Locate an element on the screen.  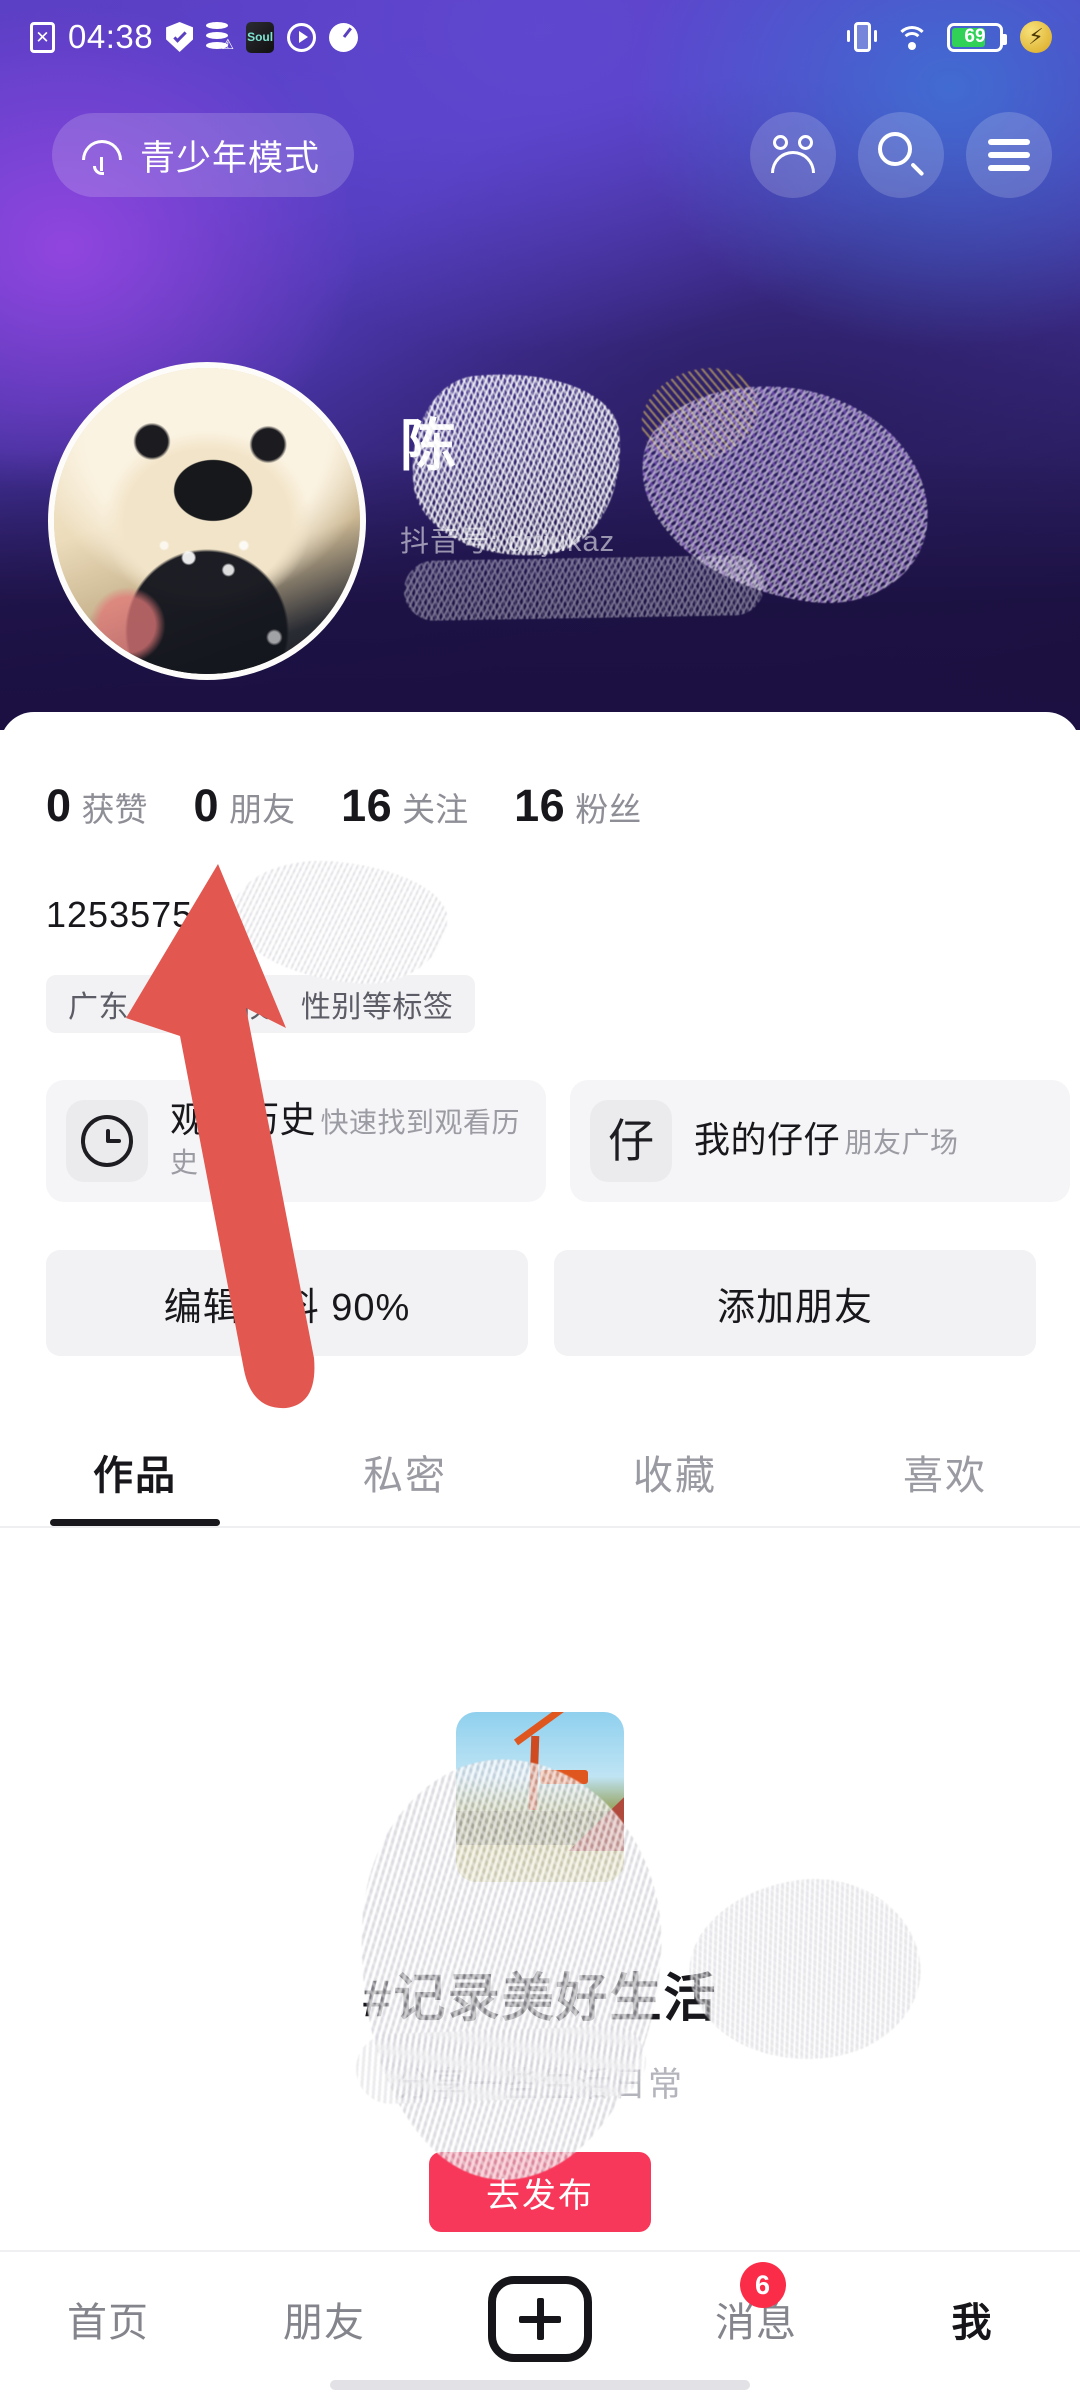
battery-percent: 69 is located at coordinates (975, 36).